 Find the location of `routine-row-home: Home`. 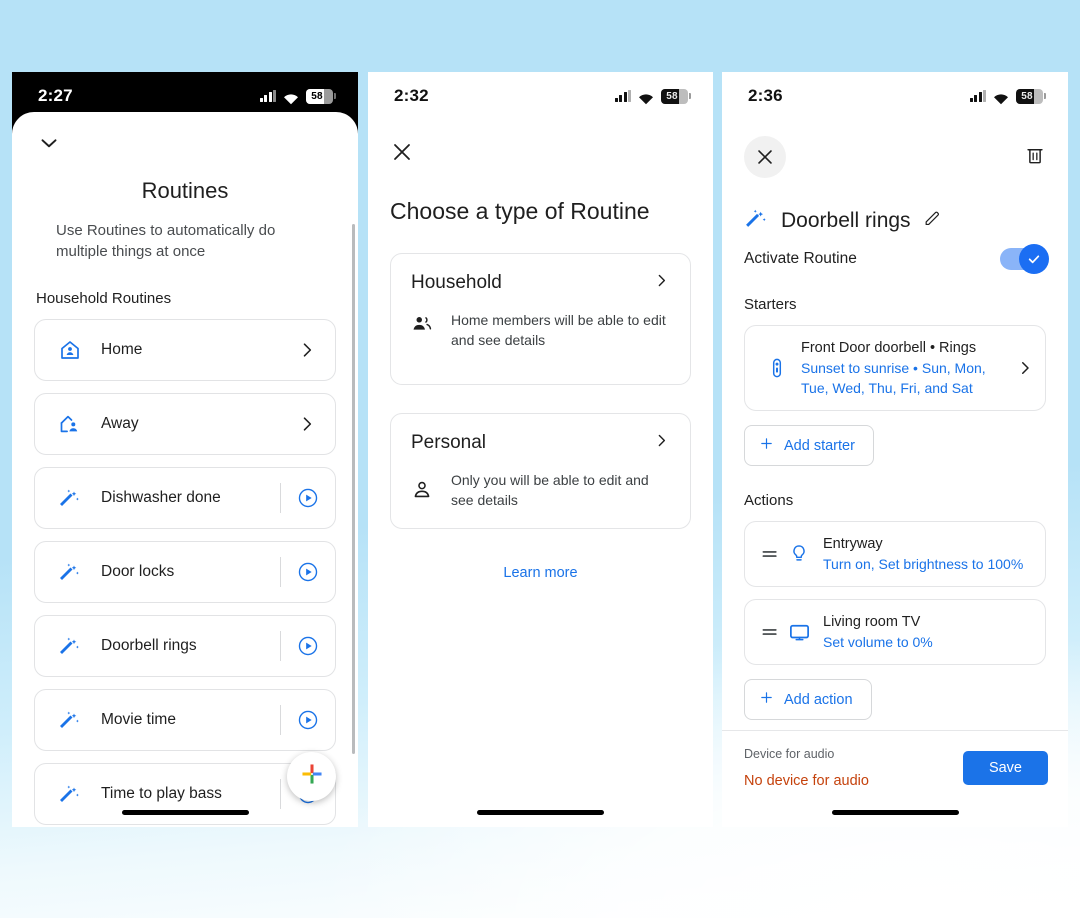

routine-row-home: Home is located at coordinates (185, 350).